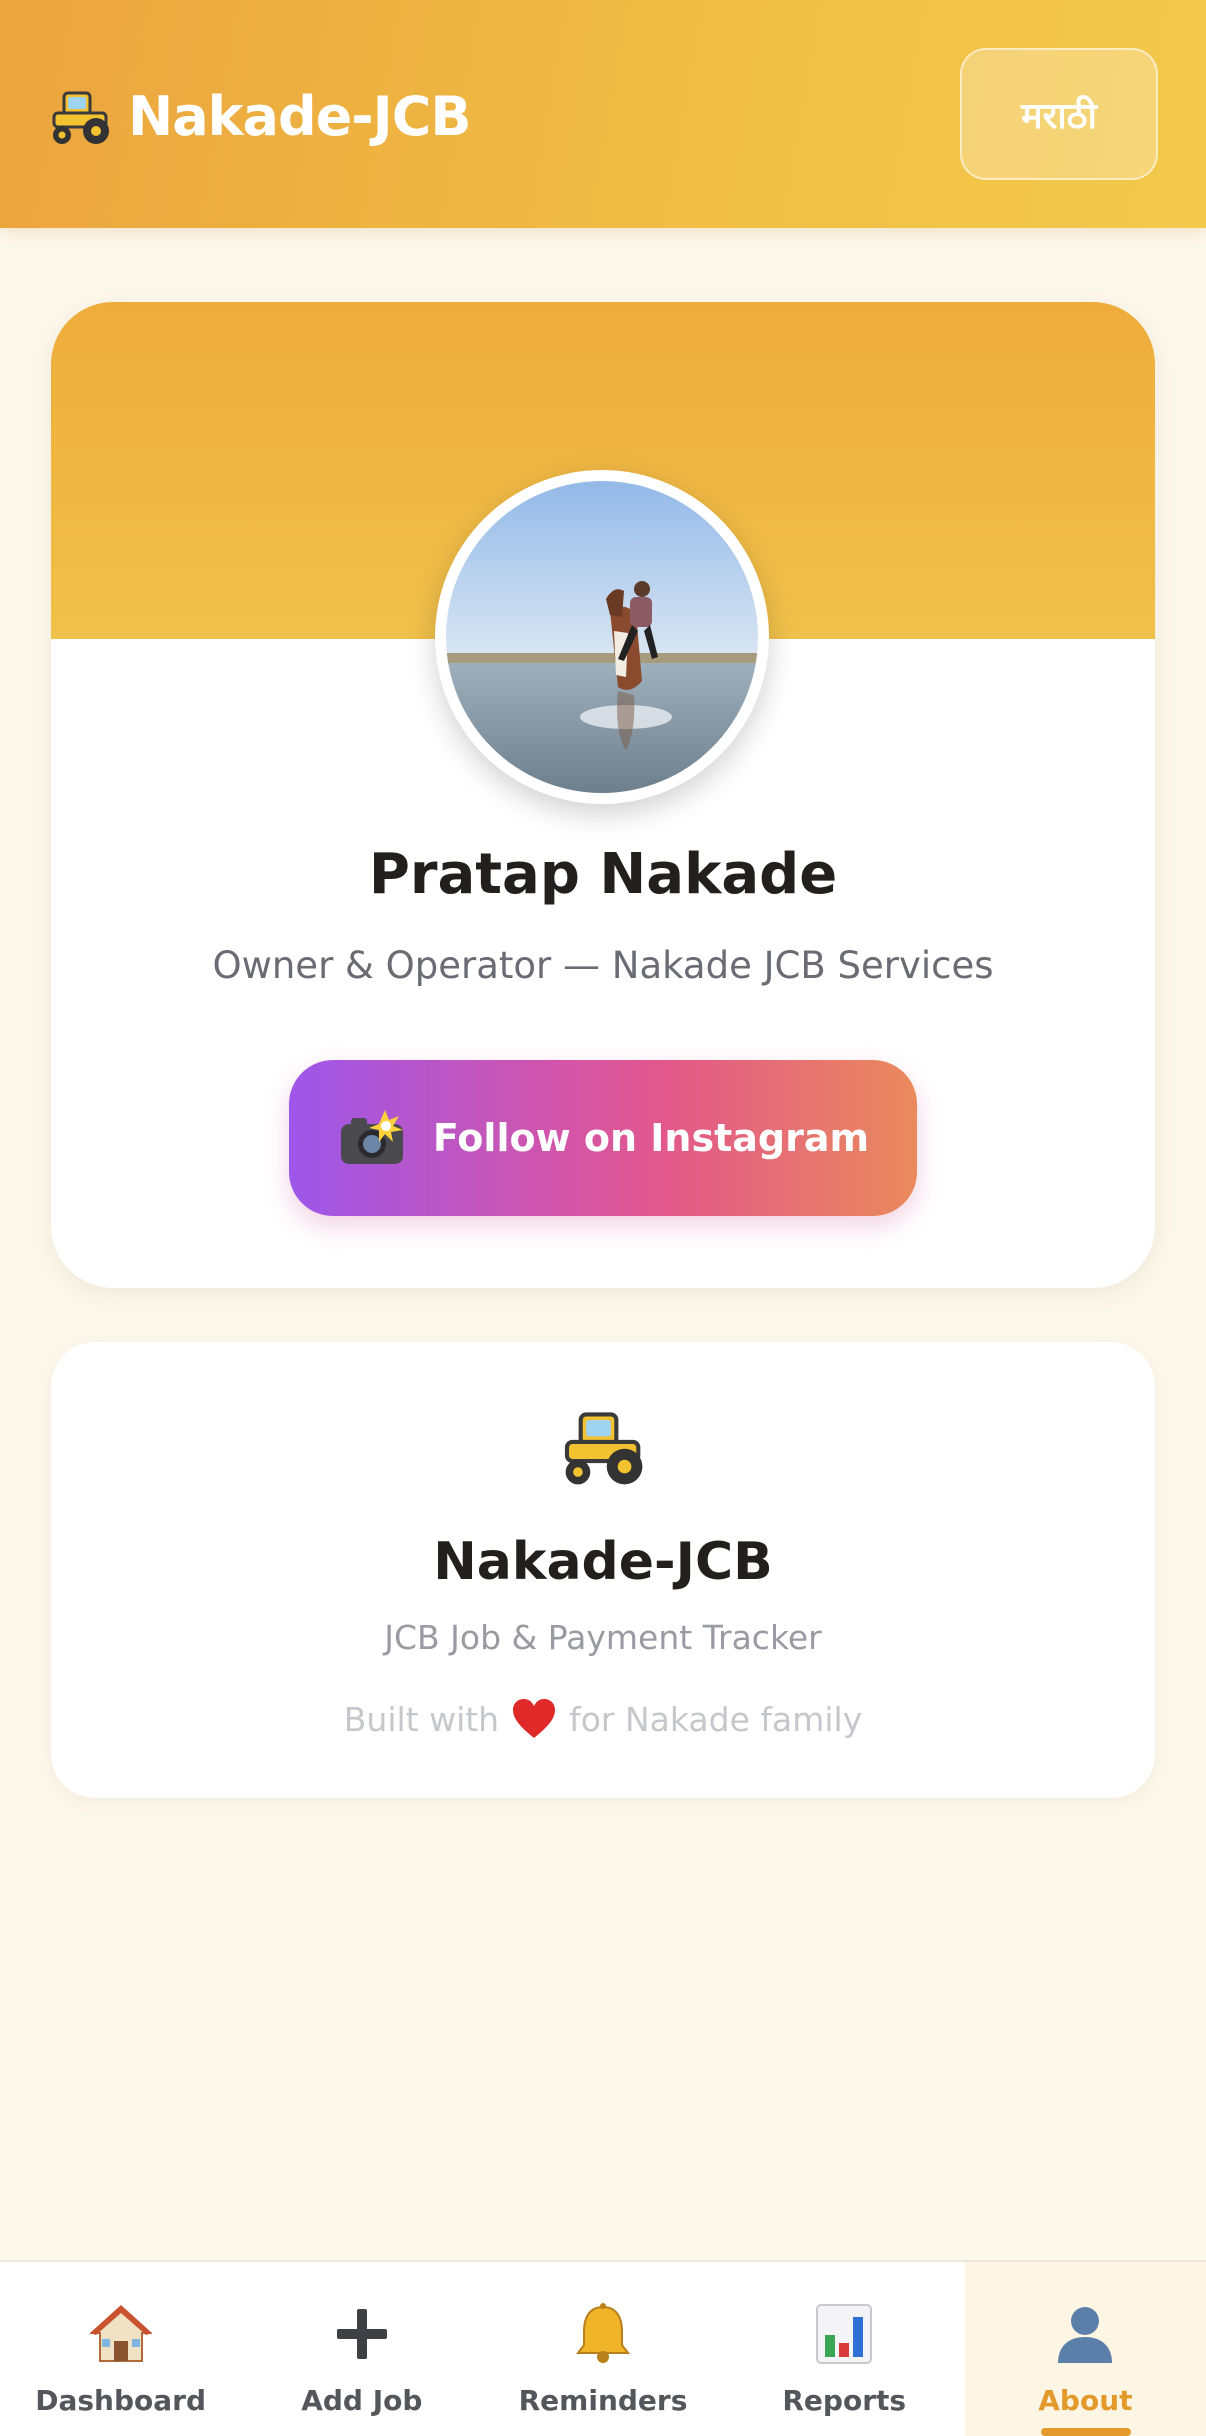 Image resolution: width=1206 pixels, height=2436 pixels. What do you see at coordinates (651, 1138) in the screenshot?
I see `instagram-button-label: Follow on Instagram` at bounding box center [651, 1138].